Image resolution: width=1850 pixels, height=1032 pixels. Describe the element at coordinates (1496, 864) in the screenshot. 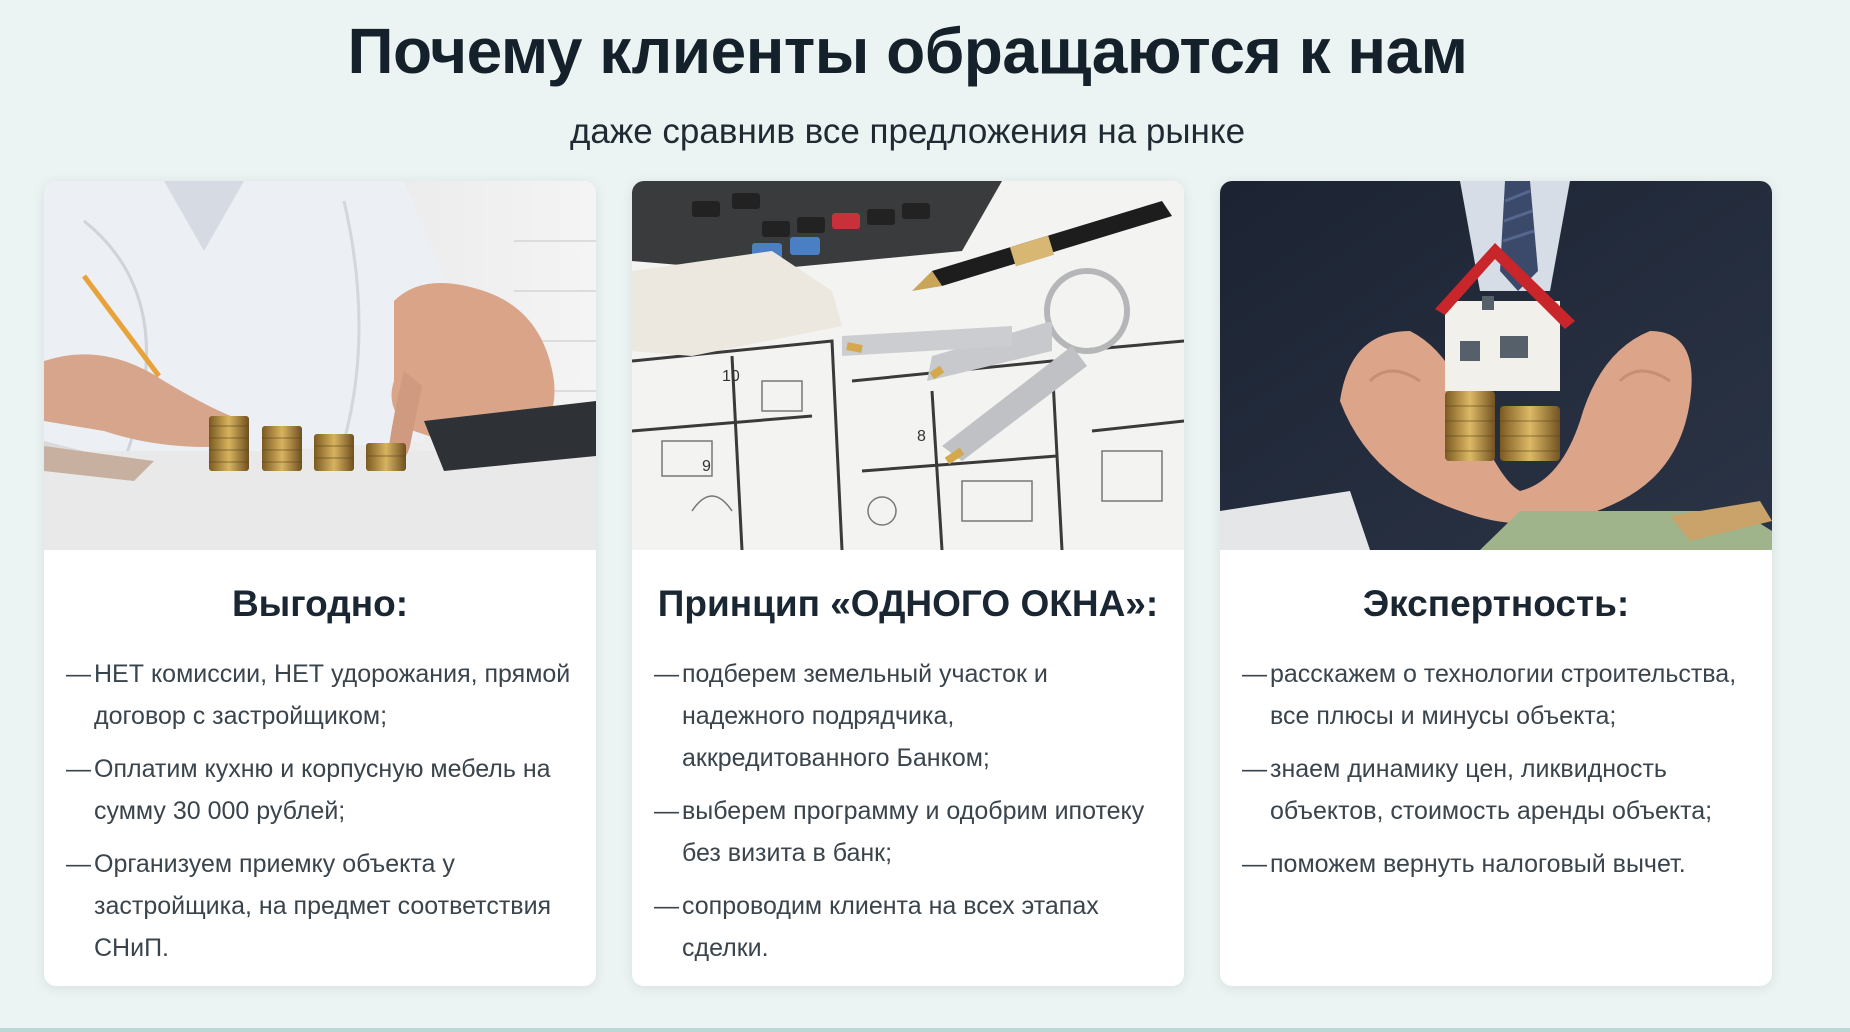

I see `list-item: — поможем вернуть налоговый вычет.` at that location.